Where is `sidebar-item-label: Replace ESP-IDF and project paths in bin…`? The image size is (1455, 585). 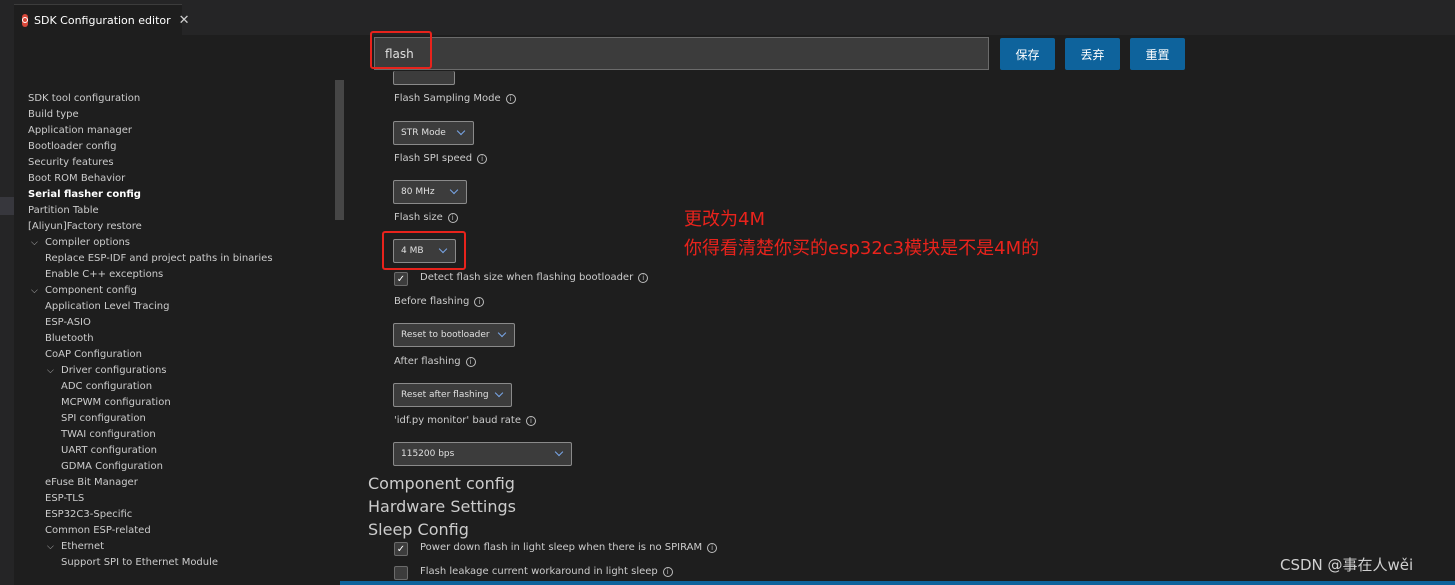 sidebar-item-label: Replace ESP-IDF and project paths in bin… is located at coordinates (159, 258).